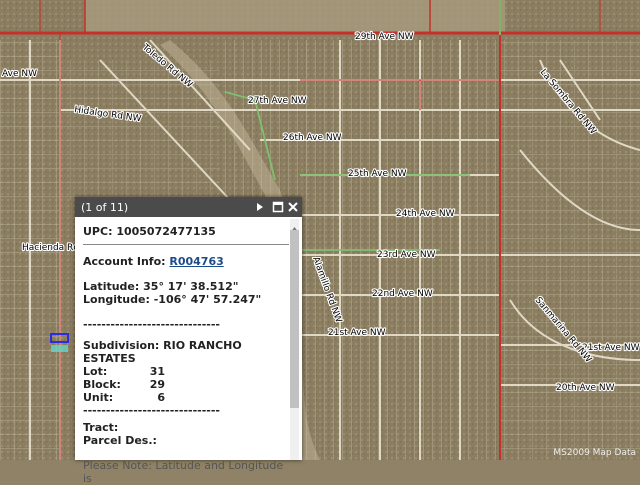 This screenshot has height=485, width=640. I want to click on block-value: 29, so click(157, 384).